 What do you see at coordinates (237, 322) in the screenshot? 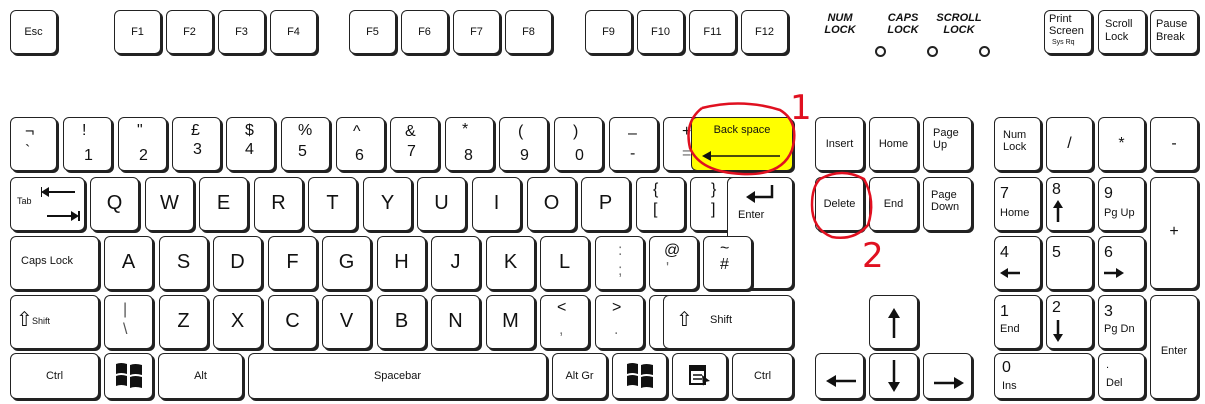
I see `key-x: X` at bounding box center [237, 322].